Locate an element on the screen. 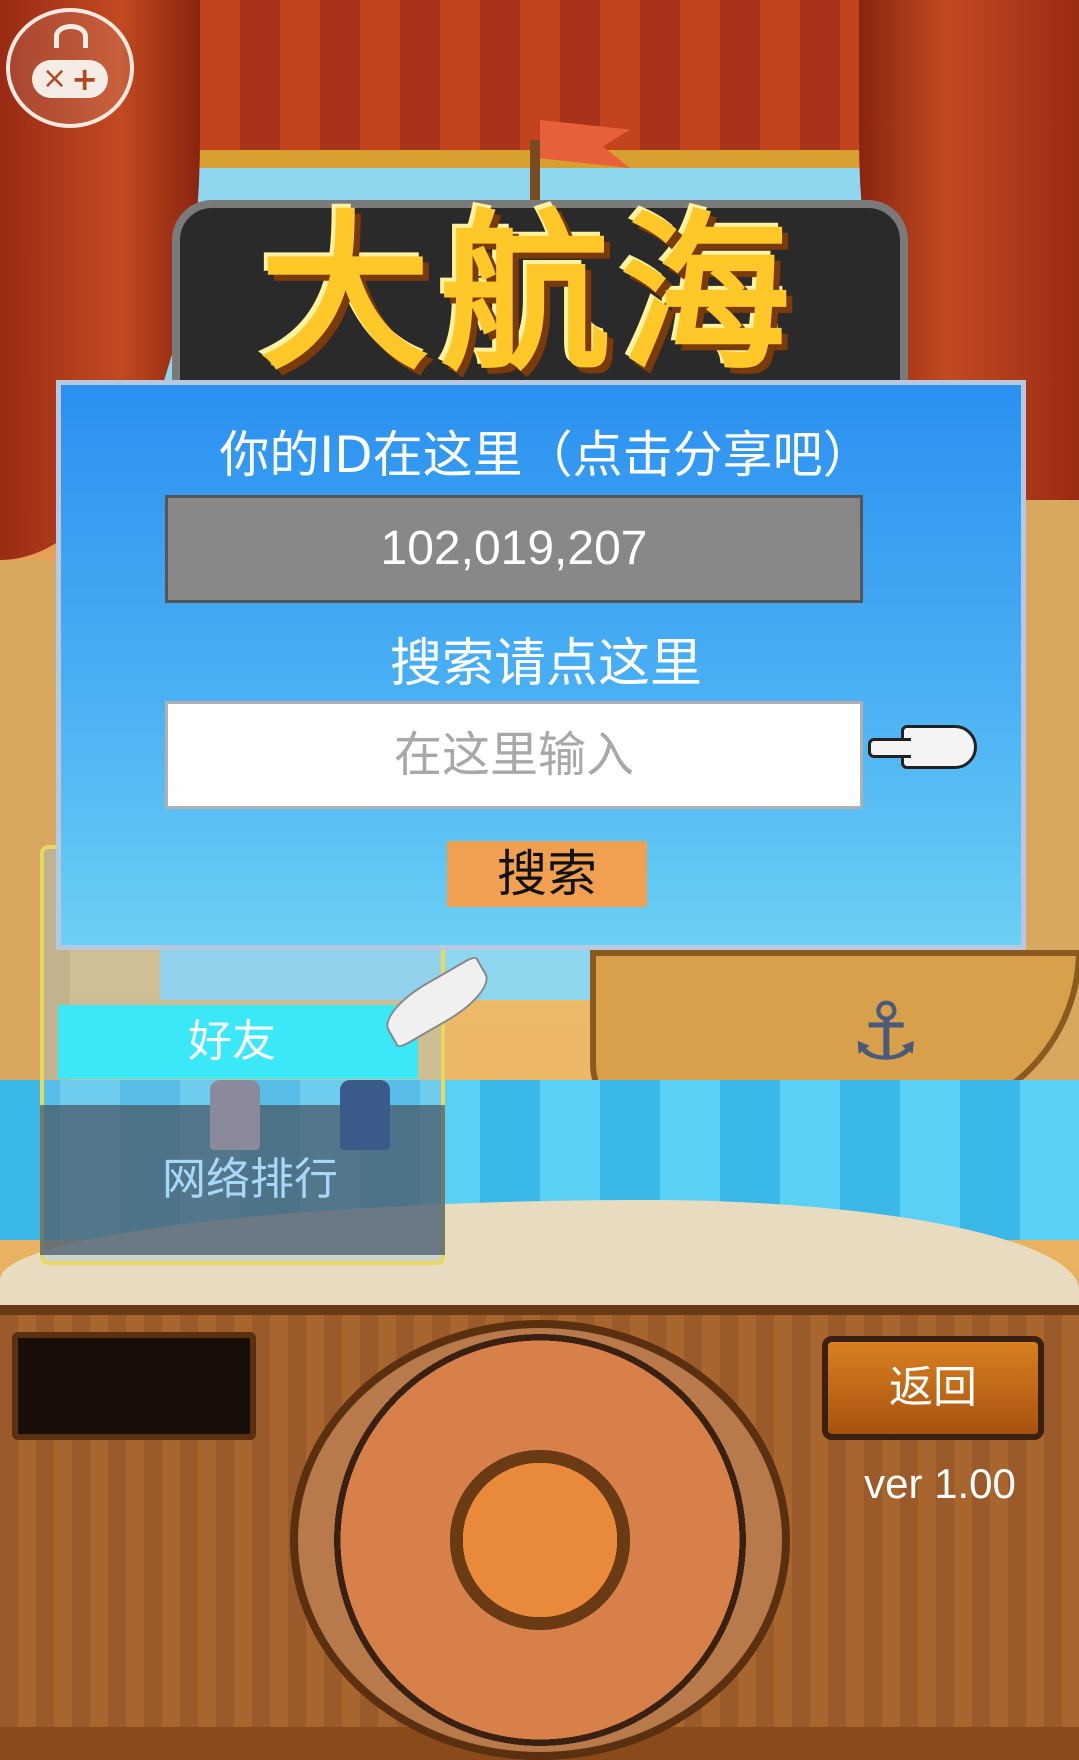 This screenshot has width=1079, height=1760. search-prompt-label: 搜索请点这里 is located at coordinates (545, 664).